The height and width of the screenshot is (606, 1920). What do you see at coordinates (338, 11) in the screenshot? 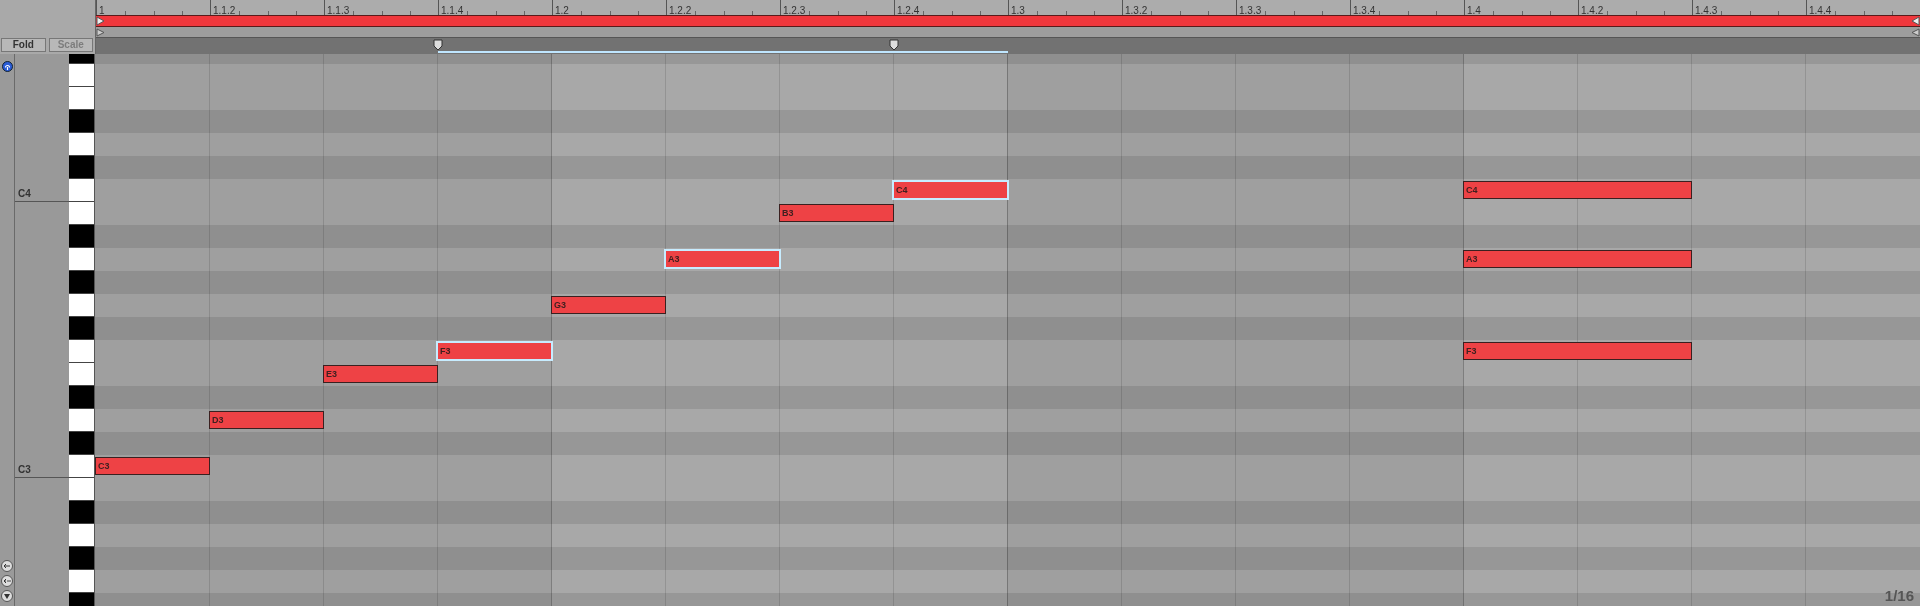
I see `ruler-label: 1.1.3` at bounding box center [338, 11].